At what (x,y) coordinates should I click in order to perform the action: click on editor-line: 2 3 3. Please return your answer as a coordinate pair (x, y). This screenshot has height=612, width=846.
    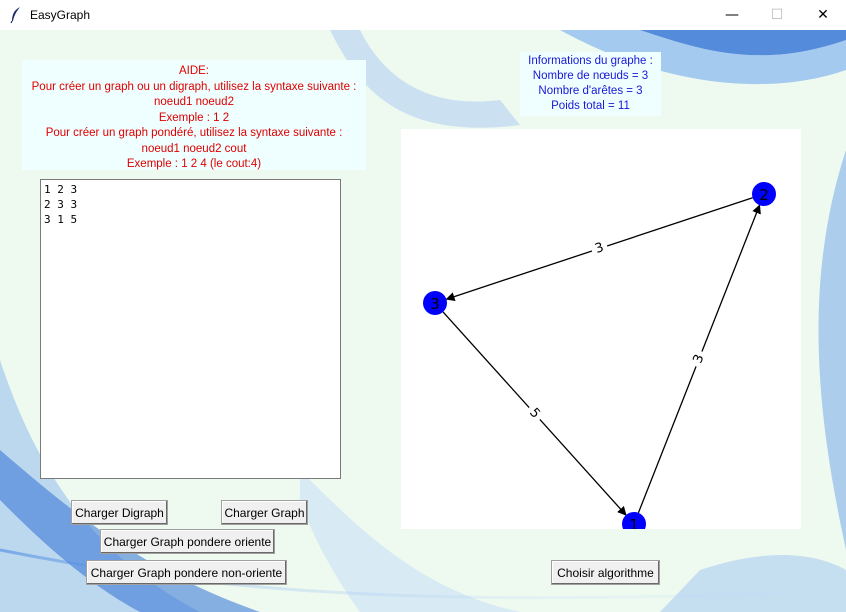
    Looking at the image, I should click on (61, 204).